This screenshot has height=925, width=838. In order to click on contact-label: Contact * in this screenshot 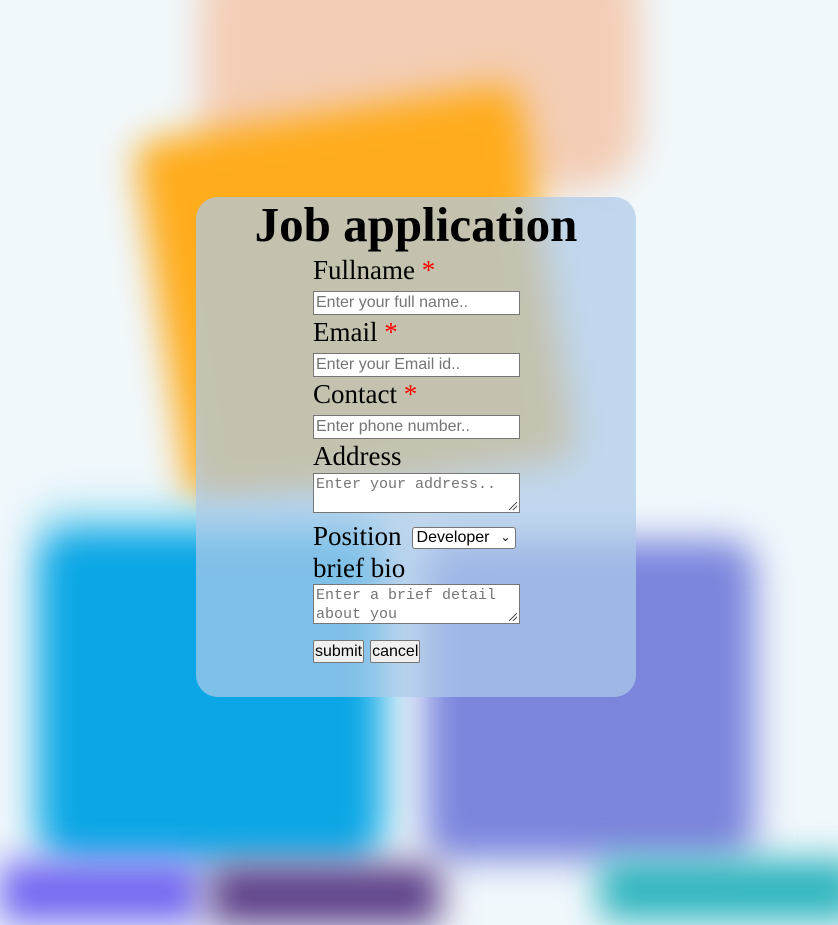, I will do `click(463, 394)`.